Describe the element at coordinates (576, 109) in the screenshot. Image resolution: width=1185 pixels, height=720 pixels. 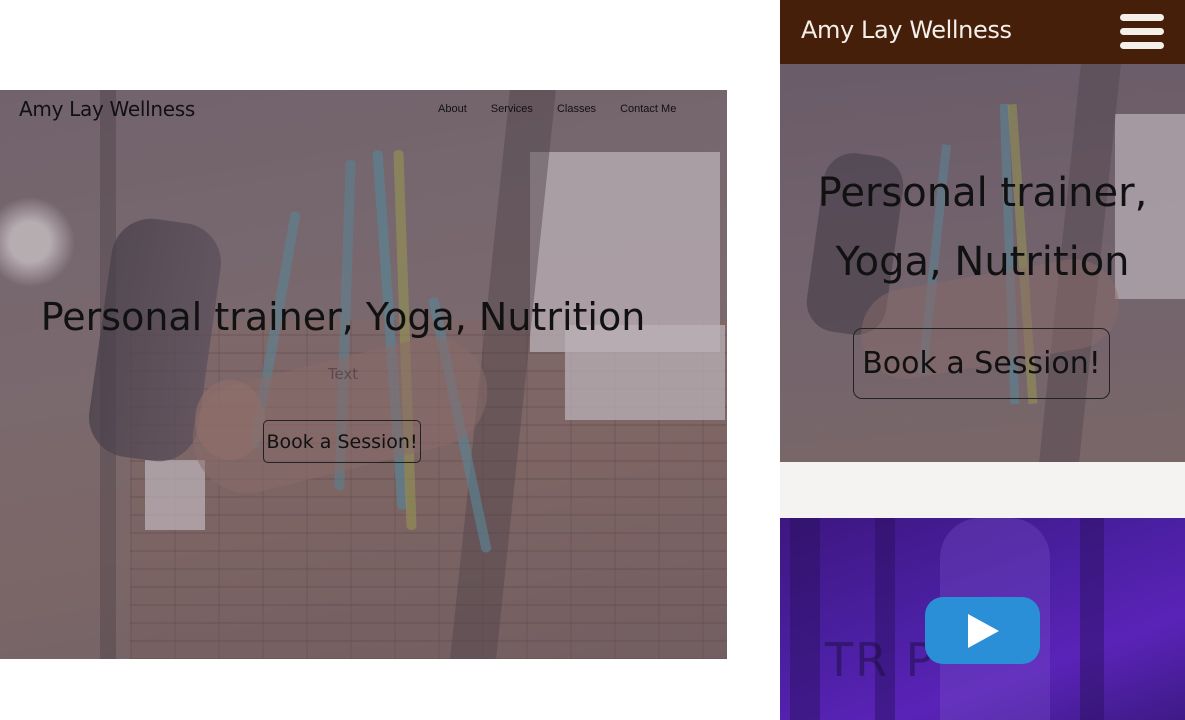
I see `nav-link-classes: Classes` at that location.